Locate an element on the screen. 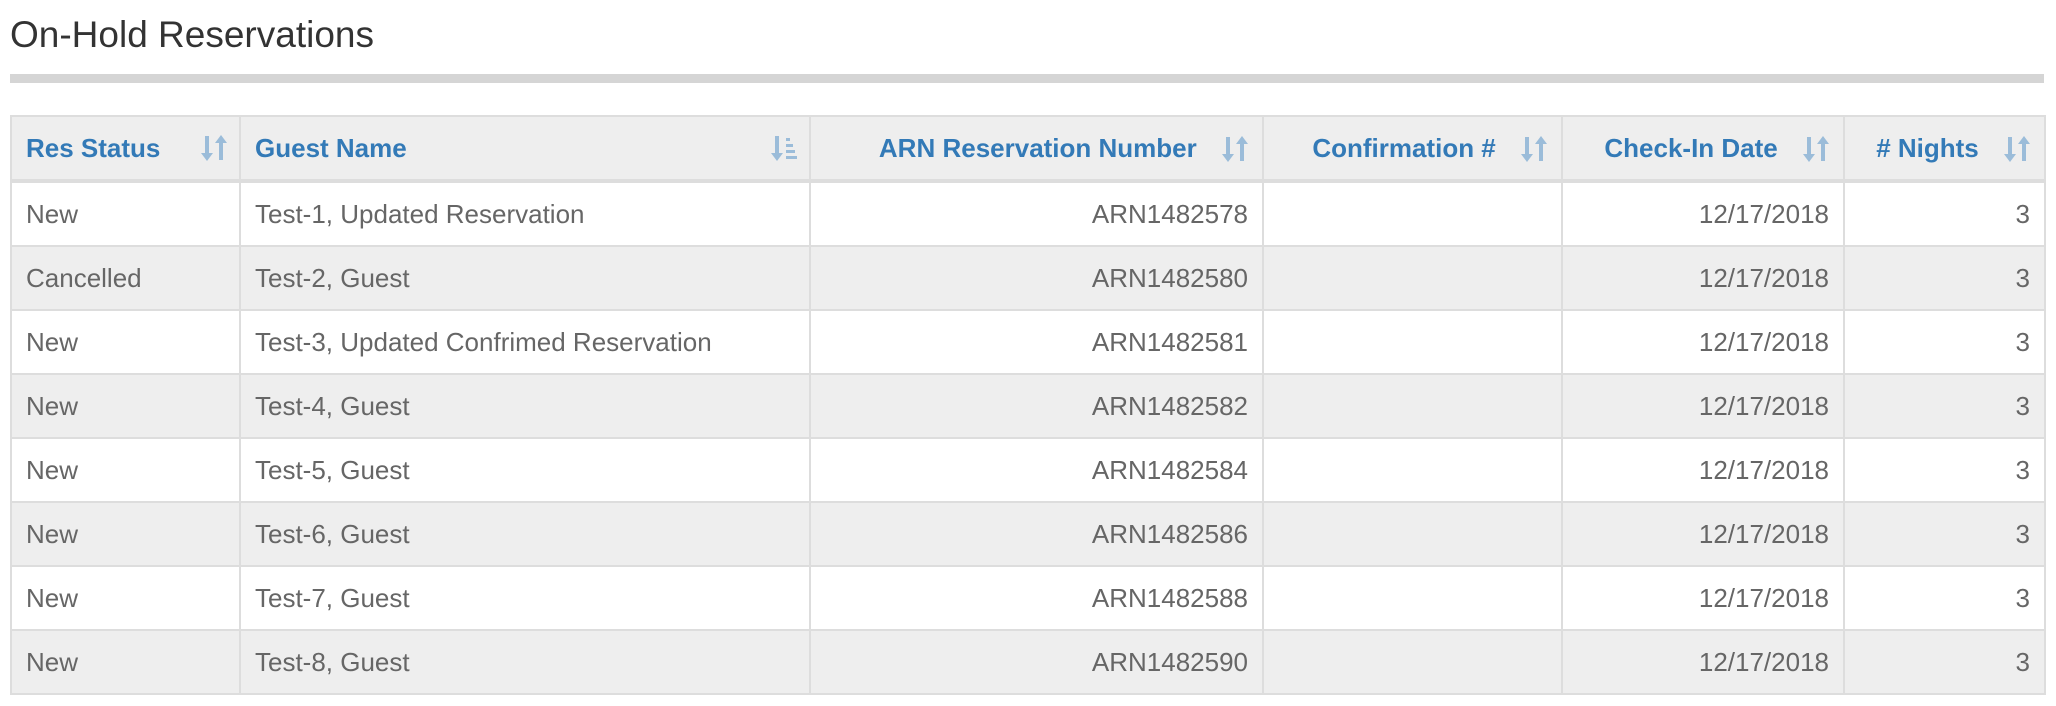  cell-guest-name: Test-5, Guest is located at coordinates (525, 470).